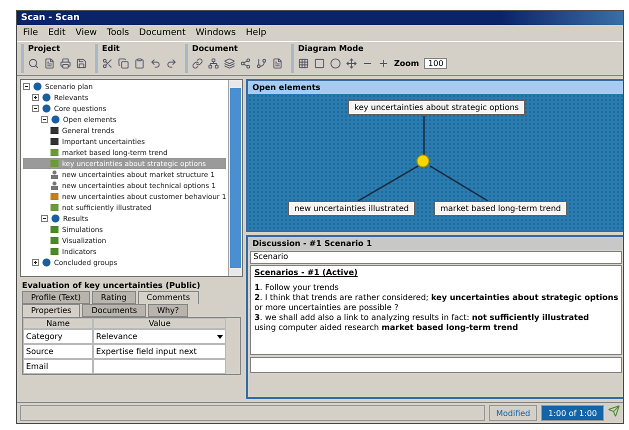 The image size is (629, 430). What do you see at coordinates (256, 33) in the screenshot?
I see `menu-item: Help` at bounding box center [256, 33].